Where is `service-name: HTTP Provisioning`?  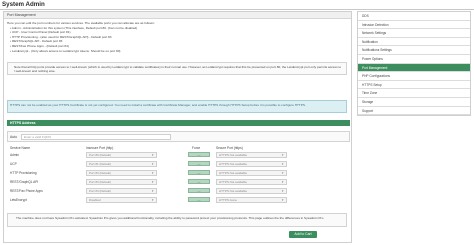 service-name: HTTP Provisioning is located at coordinates (23, 173).